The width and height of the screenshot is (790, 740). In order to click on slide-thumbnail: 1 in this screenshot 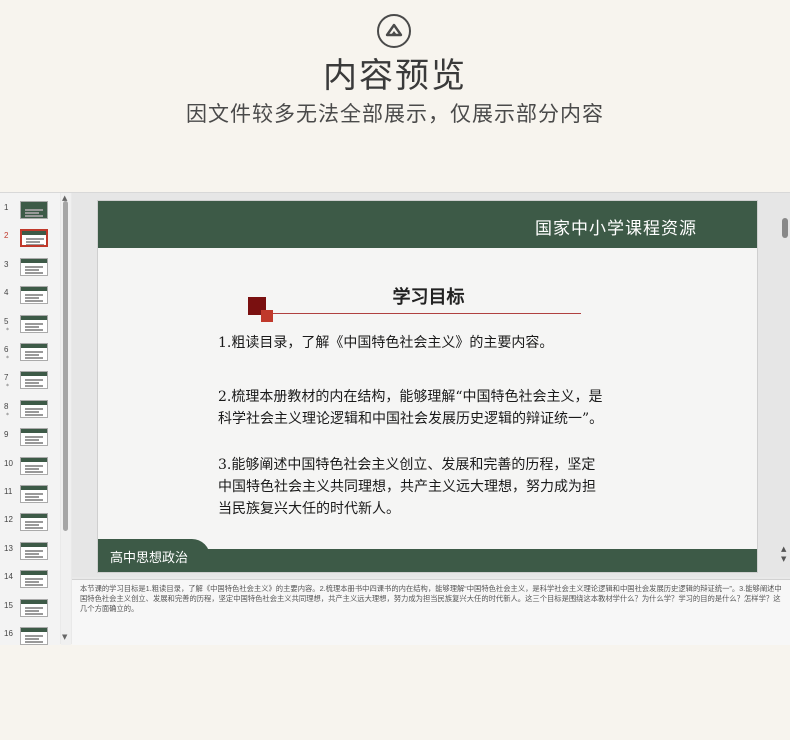, I will do `click(29, 213)`.